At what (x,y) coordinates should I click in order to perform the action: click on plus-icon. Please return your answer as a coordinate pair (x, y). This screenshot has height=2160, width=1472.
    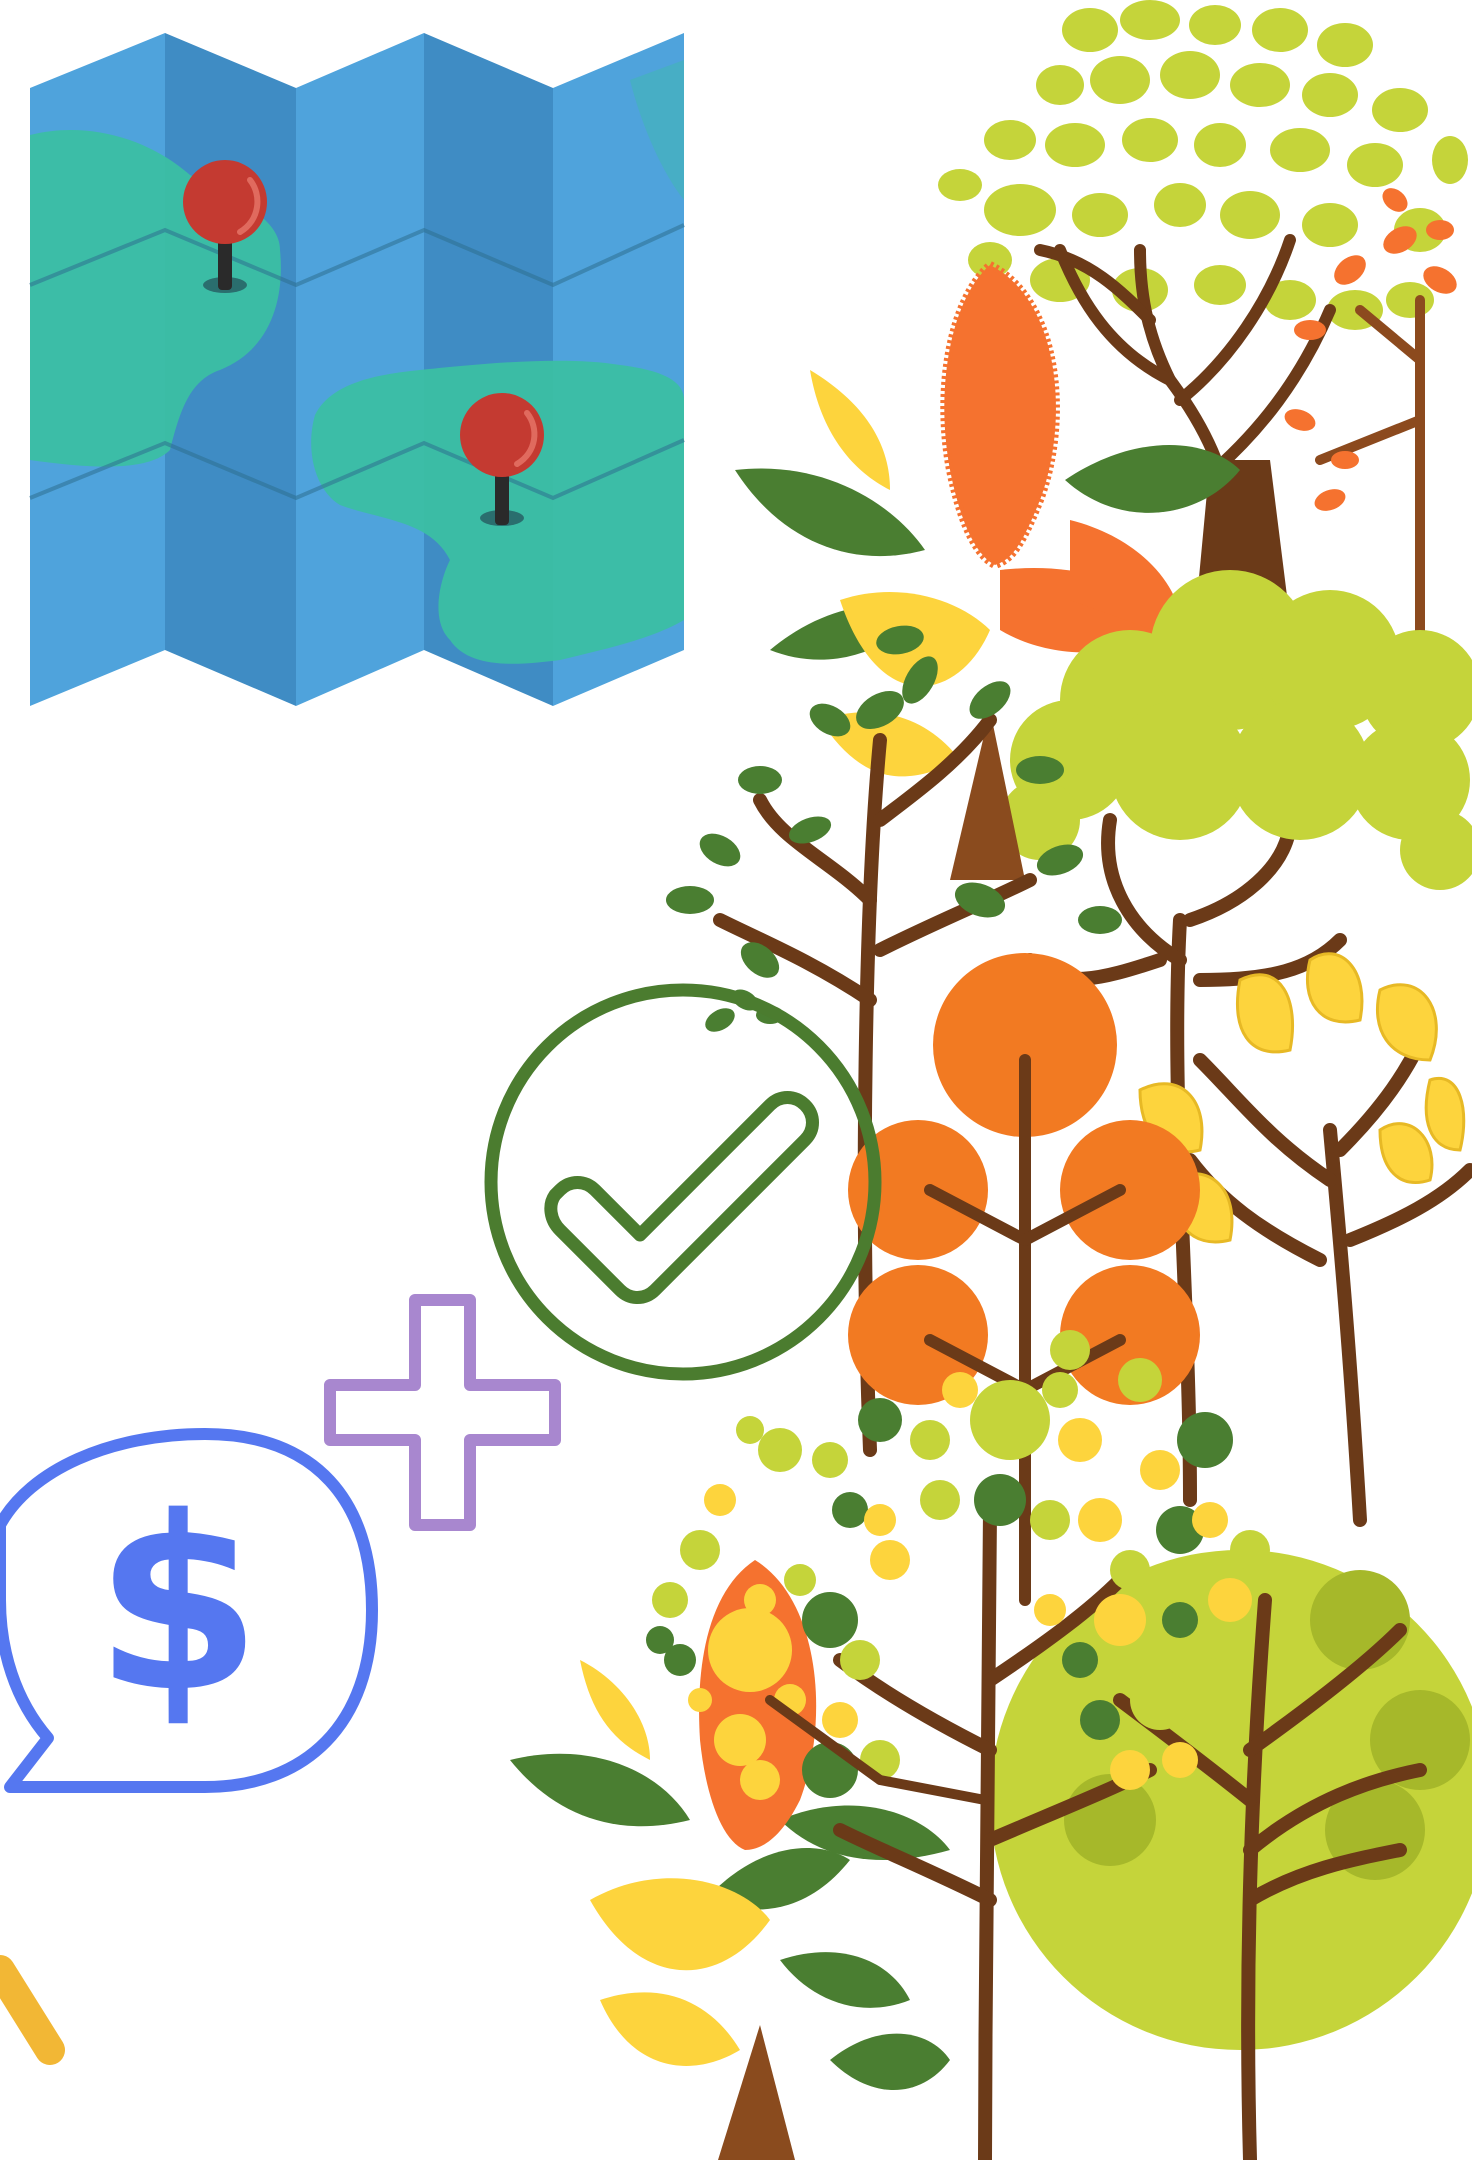
    Looking at the image, I should click on (442, 1412).